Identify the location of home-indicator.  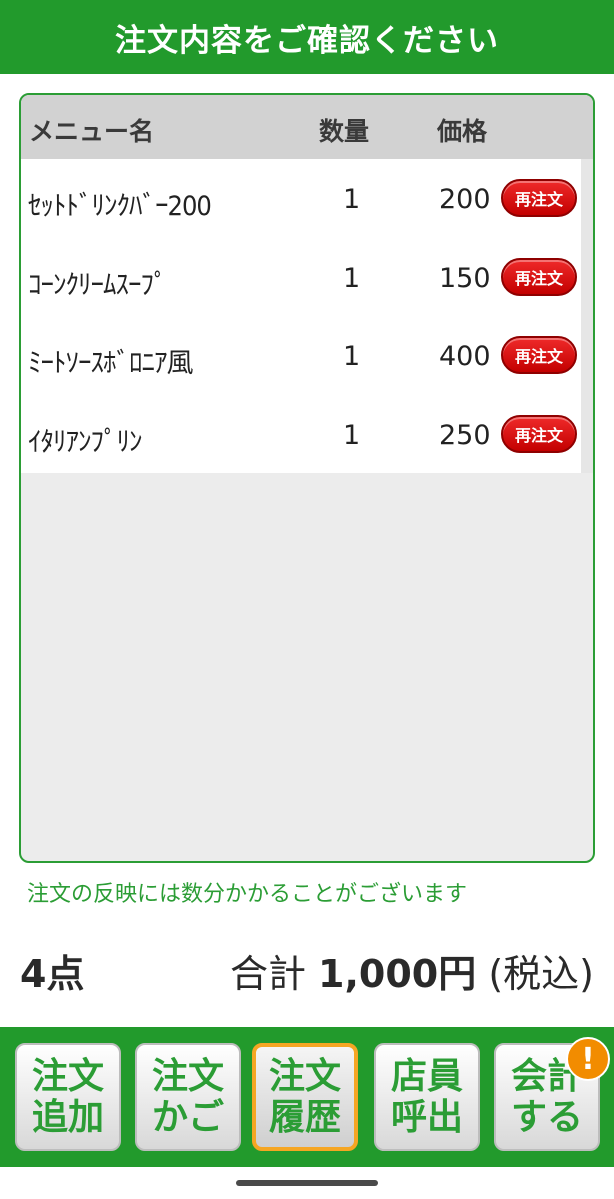
(307, 1183).